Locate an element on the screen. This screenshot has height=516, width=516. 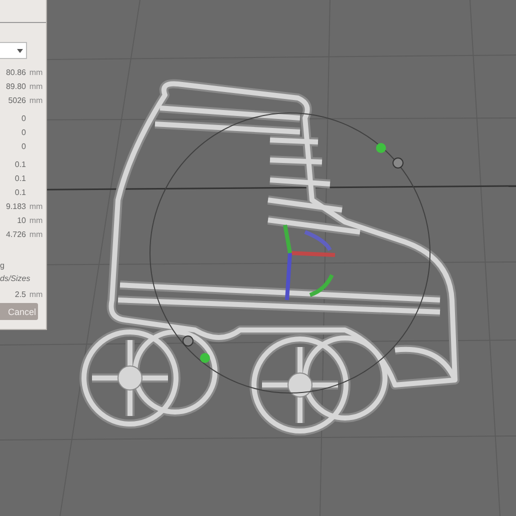
value-field: 9.183 is located at coordinates (13, 206).